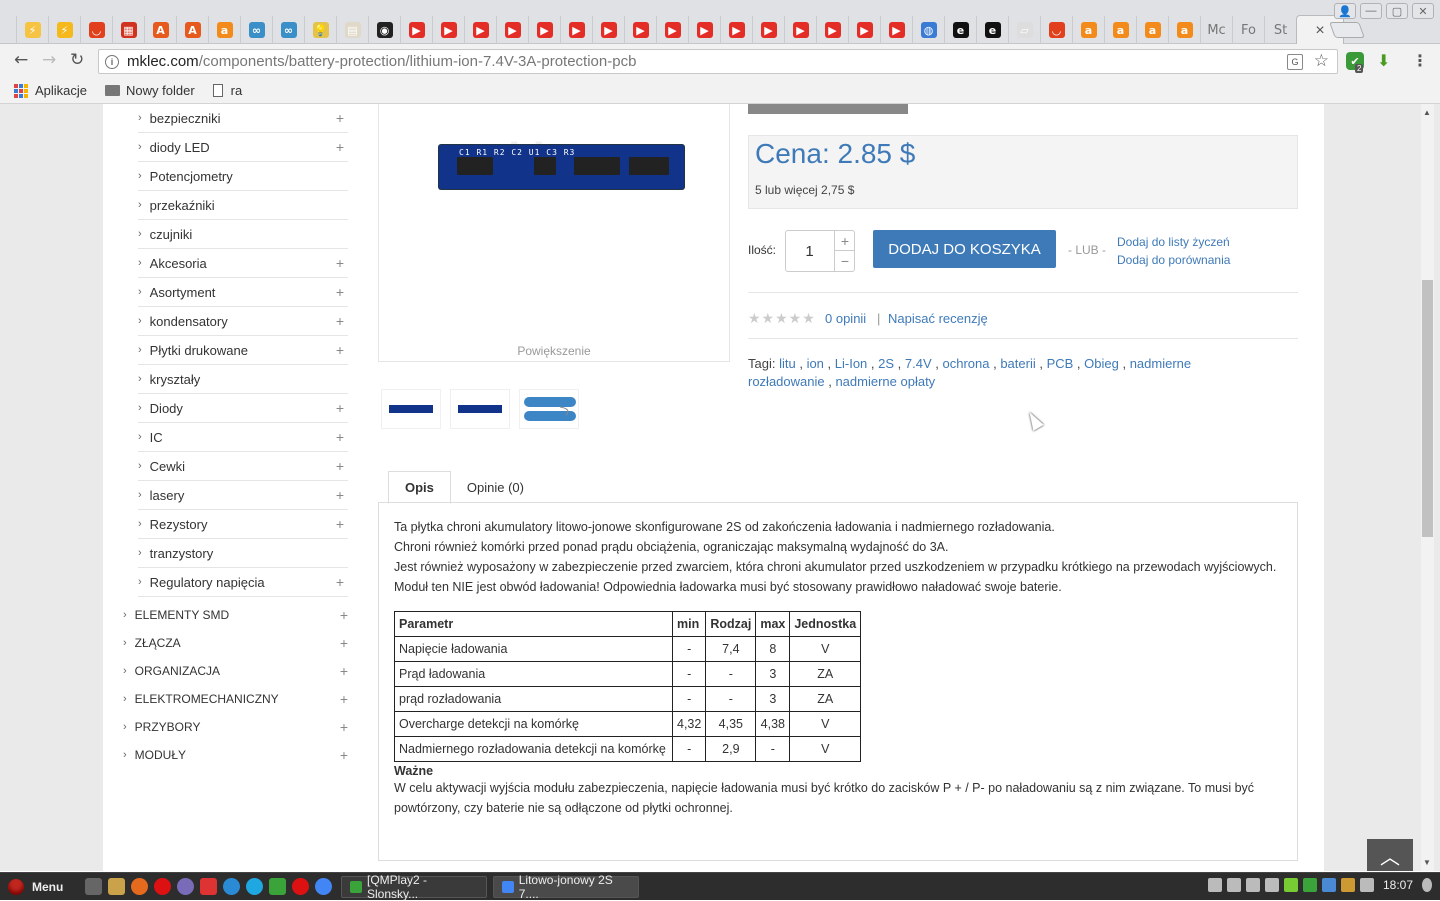 The height and width of the screenshot is (901, 1440). I want to click on sidebar-subcategory: › lasery +, so click(243, 495).